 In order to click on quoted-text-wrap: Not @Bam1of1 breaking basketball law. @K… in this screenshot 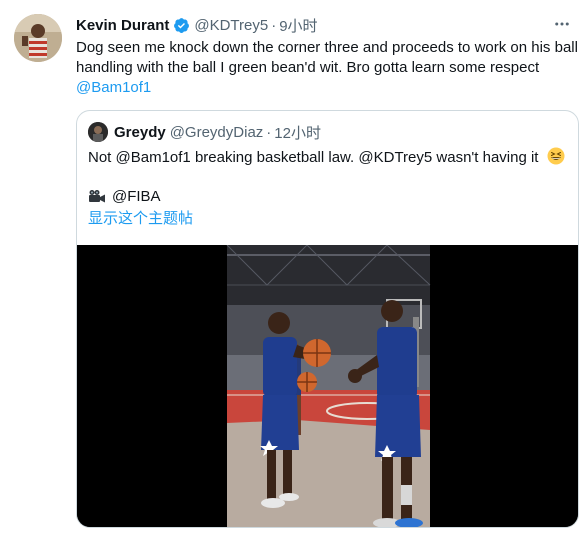, I will do `click(326, 157)`.